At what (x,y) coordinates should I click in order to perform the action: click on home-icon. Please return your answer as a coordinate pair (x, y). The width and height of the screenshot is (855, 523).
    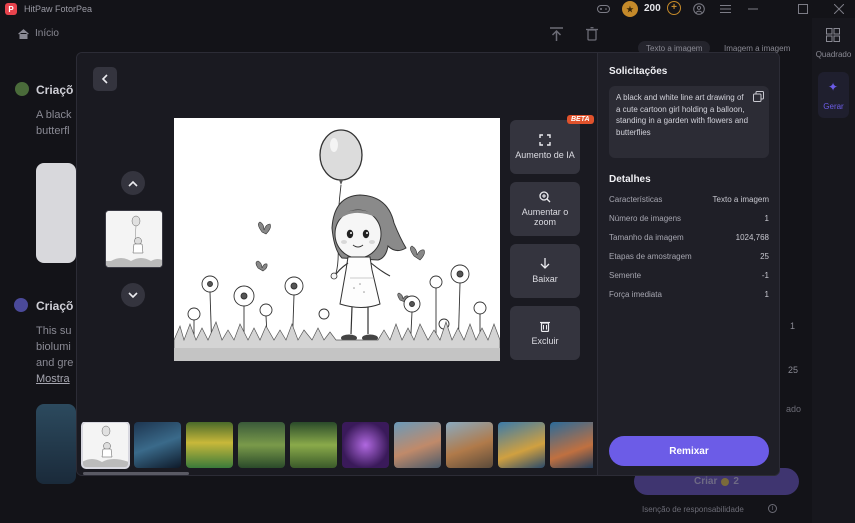
    Looking at the image, I should click on (23, 33).